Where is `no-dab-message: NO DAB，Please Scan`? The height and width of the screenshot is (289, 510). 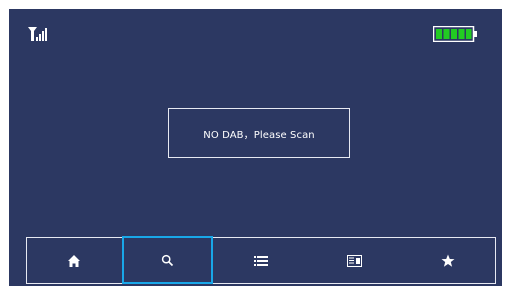
no-dab-message: NO DAB，Please Scan is located at coordinates (259, 133).